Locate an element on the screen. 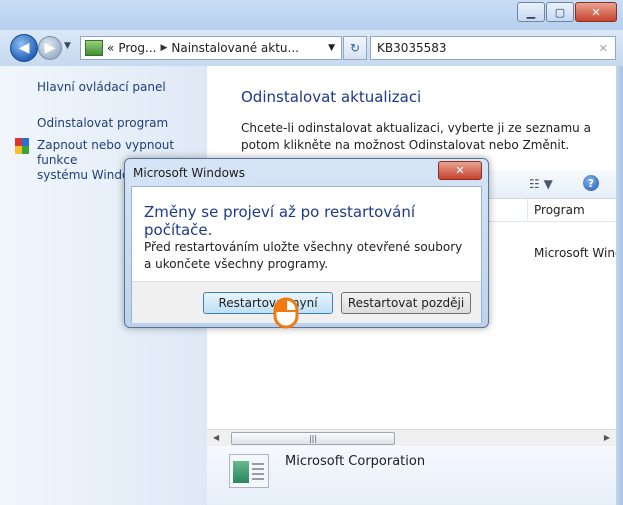 This screenshot has height=505, width=623. clear-search-icon: ✕ is located at coordinates (603, 48).